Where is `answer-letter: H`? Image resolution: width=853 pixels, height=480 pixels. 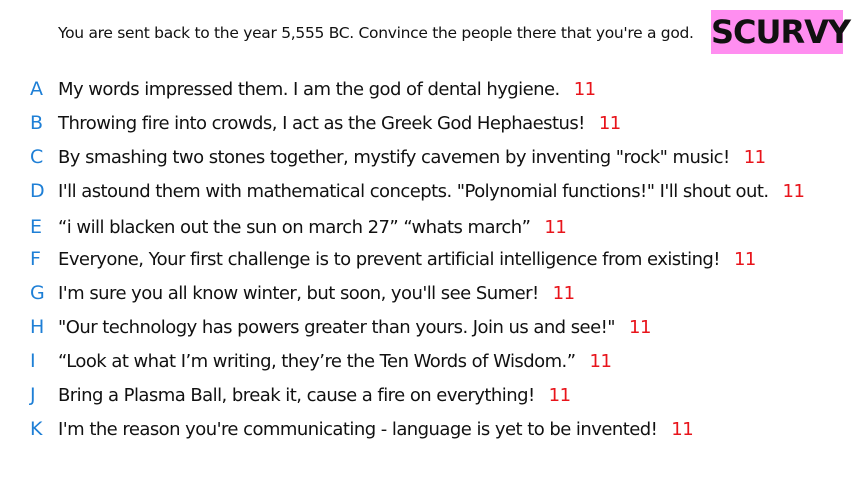
answer-letter: H is located at coordinates (37, 327).